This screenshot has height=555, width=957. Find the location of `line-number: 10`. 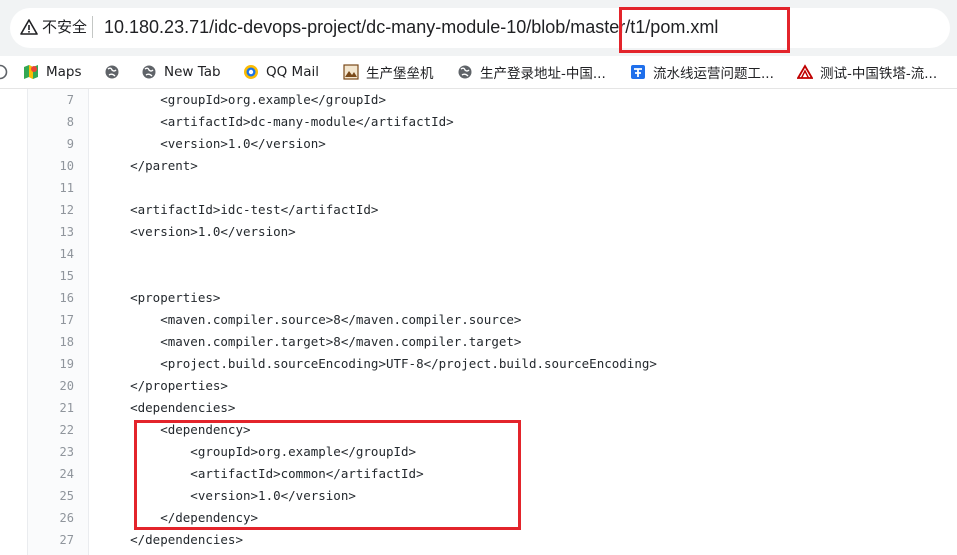

line-number: 10 is located at coordinates (50, 166).